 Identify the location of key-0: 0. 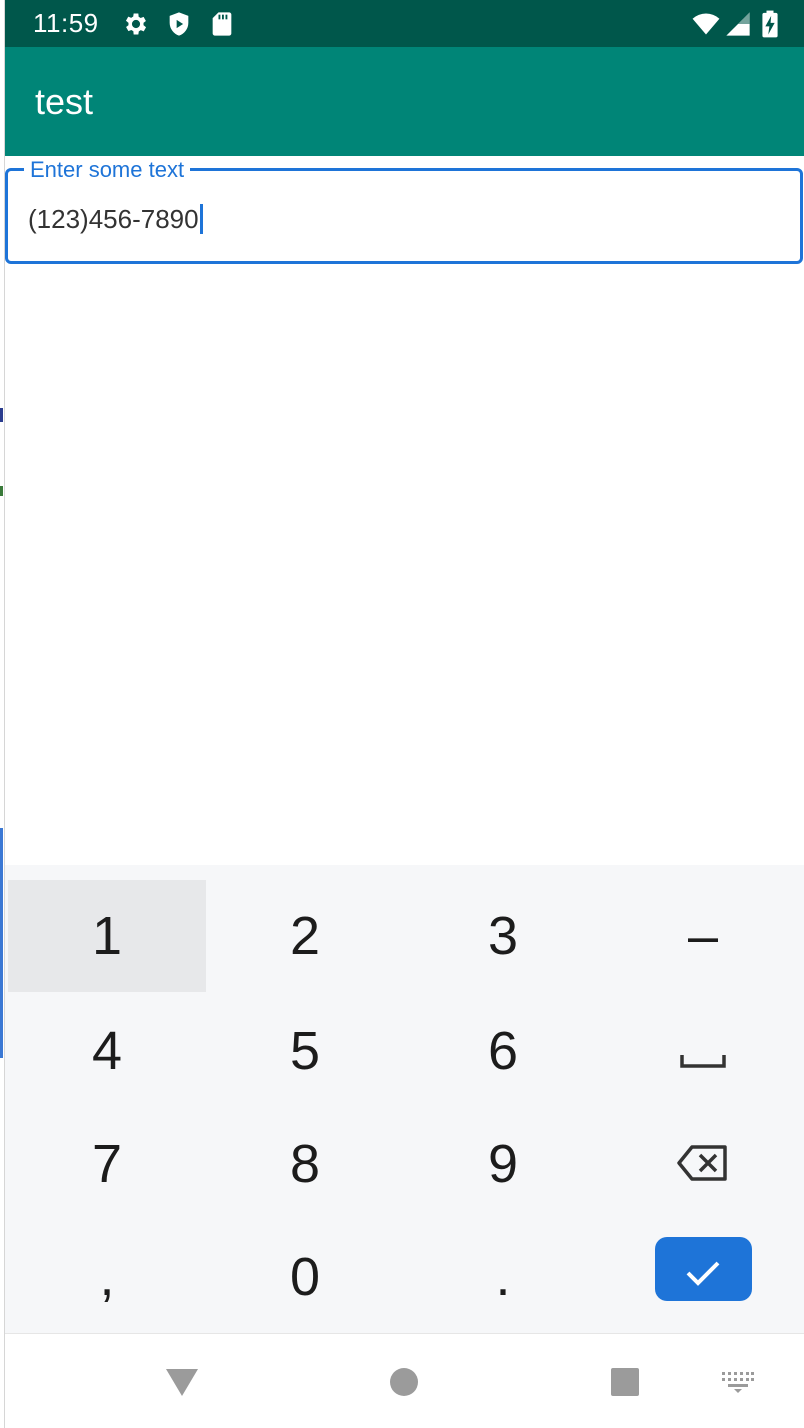
(305, 1277).